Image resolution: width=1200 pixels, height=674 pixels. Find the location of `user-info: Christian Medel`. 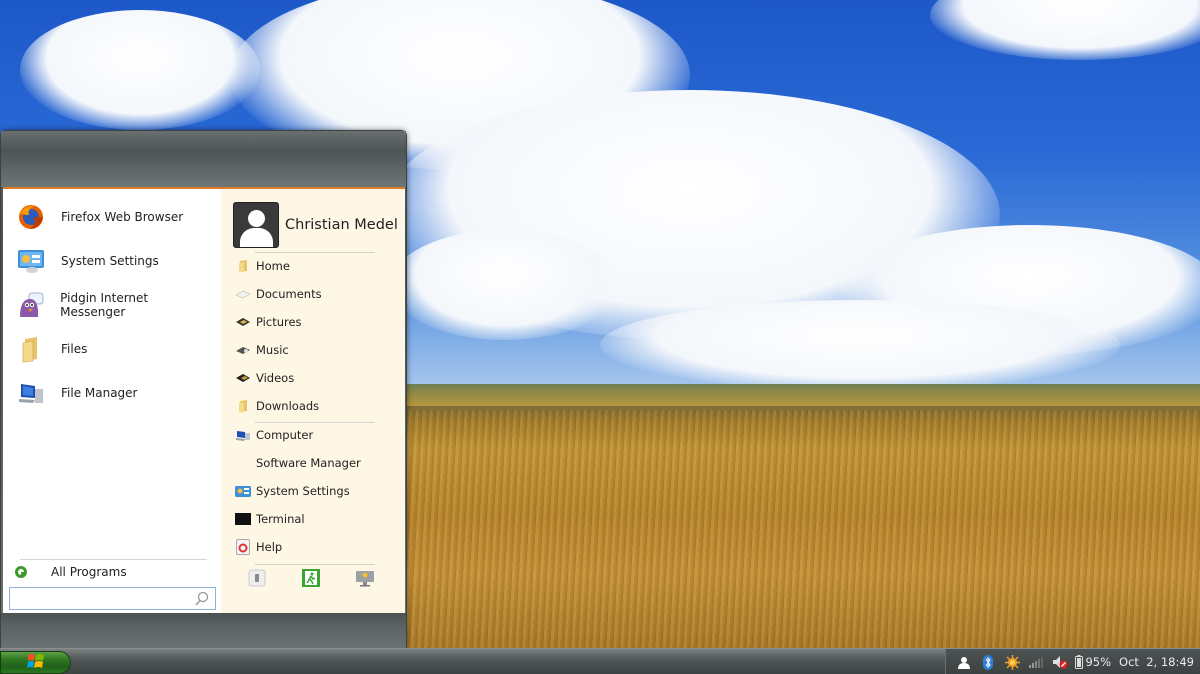

user-info: Christian Medel is located at coordinates (318, 225).